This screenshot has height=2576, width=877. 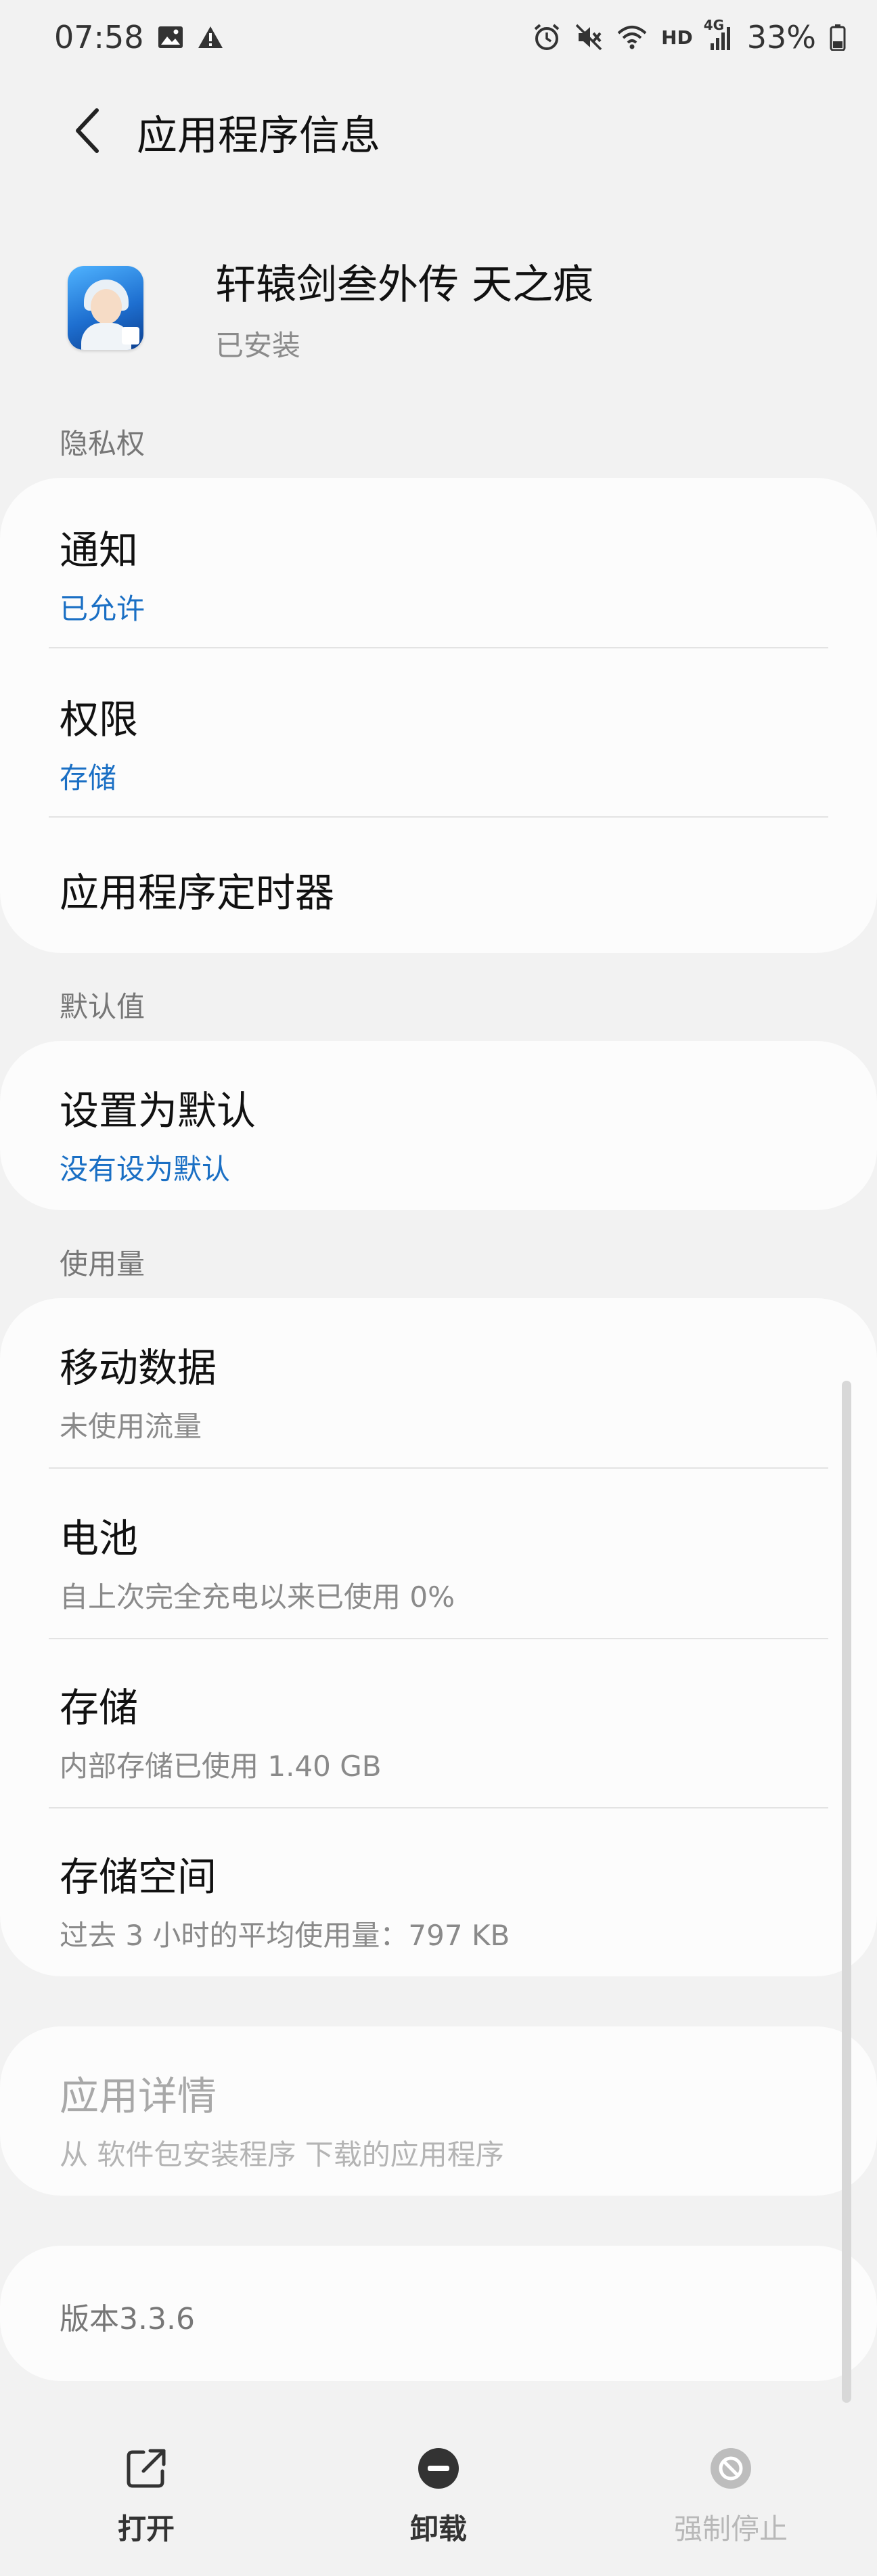 What do you see at coordinates (731, 2468) in the screenshot?
I see `block-circle-icon` at bounding box center [731, 2468].